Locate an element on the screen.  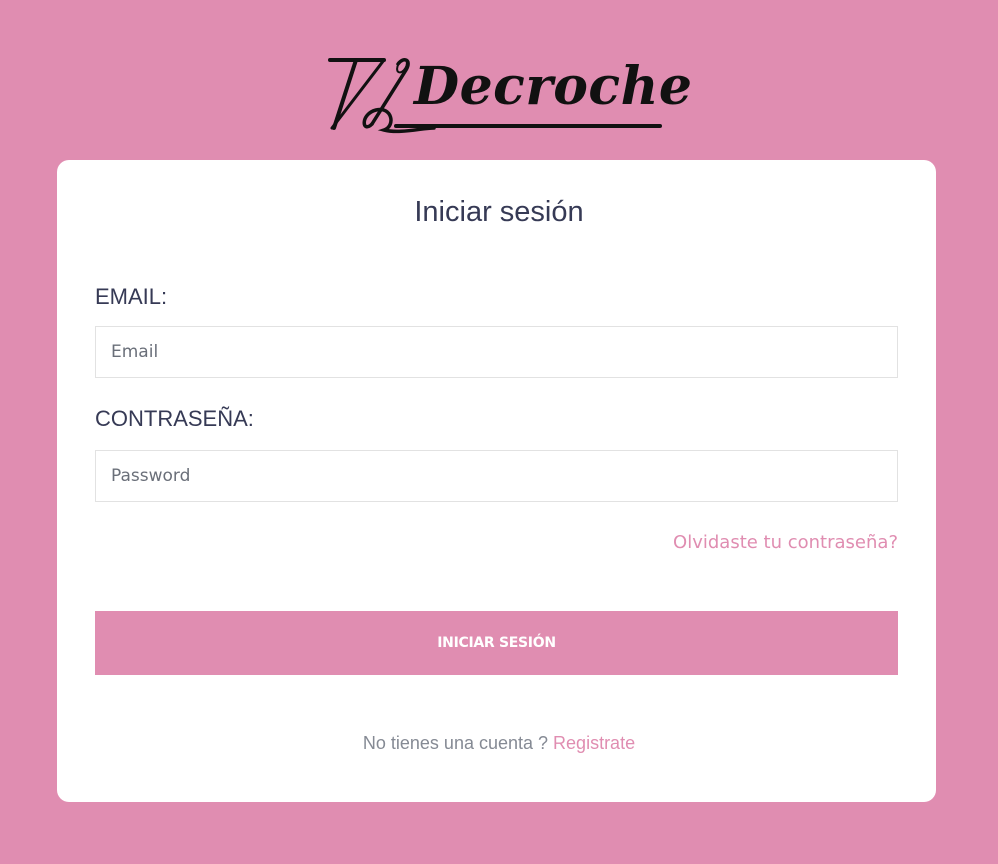
no-account-text: No tienes una cuenta ? is located at coordinates (455, 743).